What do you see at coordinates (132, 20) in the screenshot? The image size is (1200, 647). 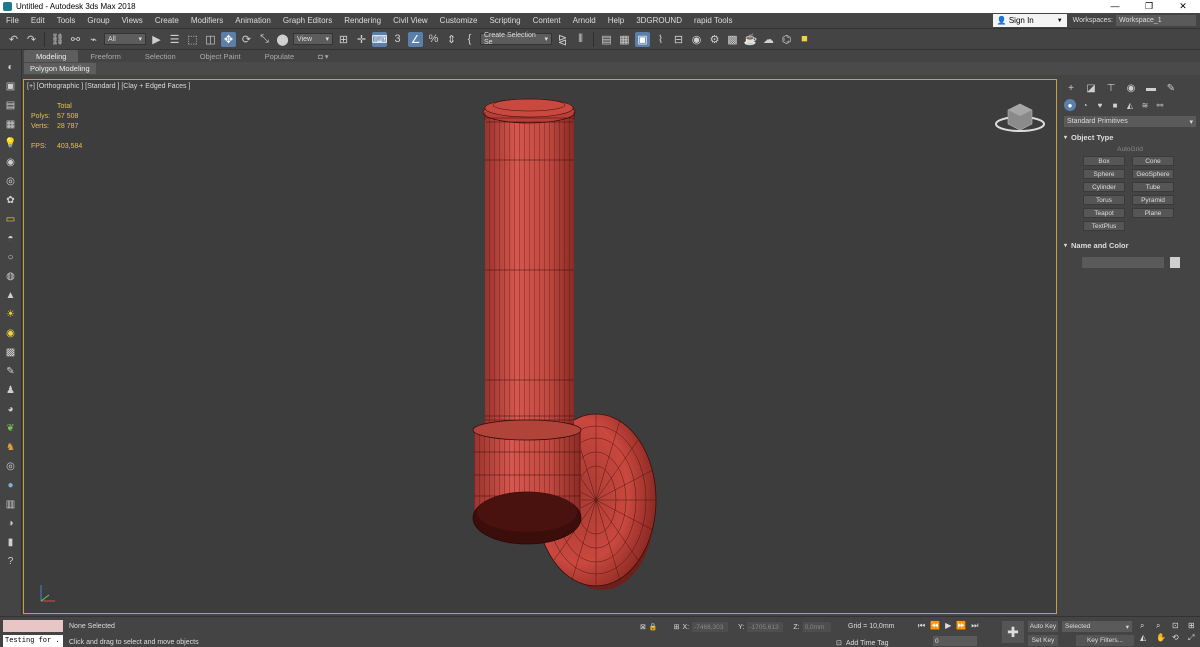 I see `menu-views: Views` at bounding box center [132, 20].